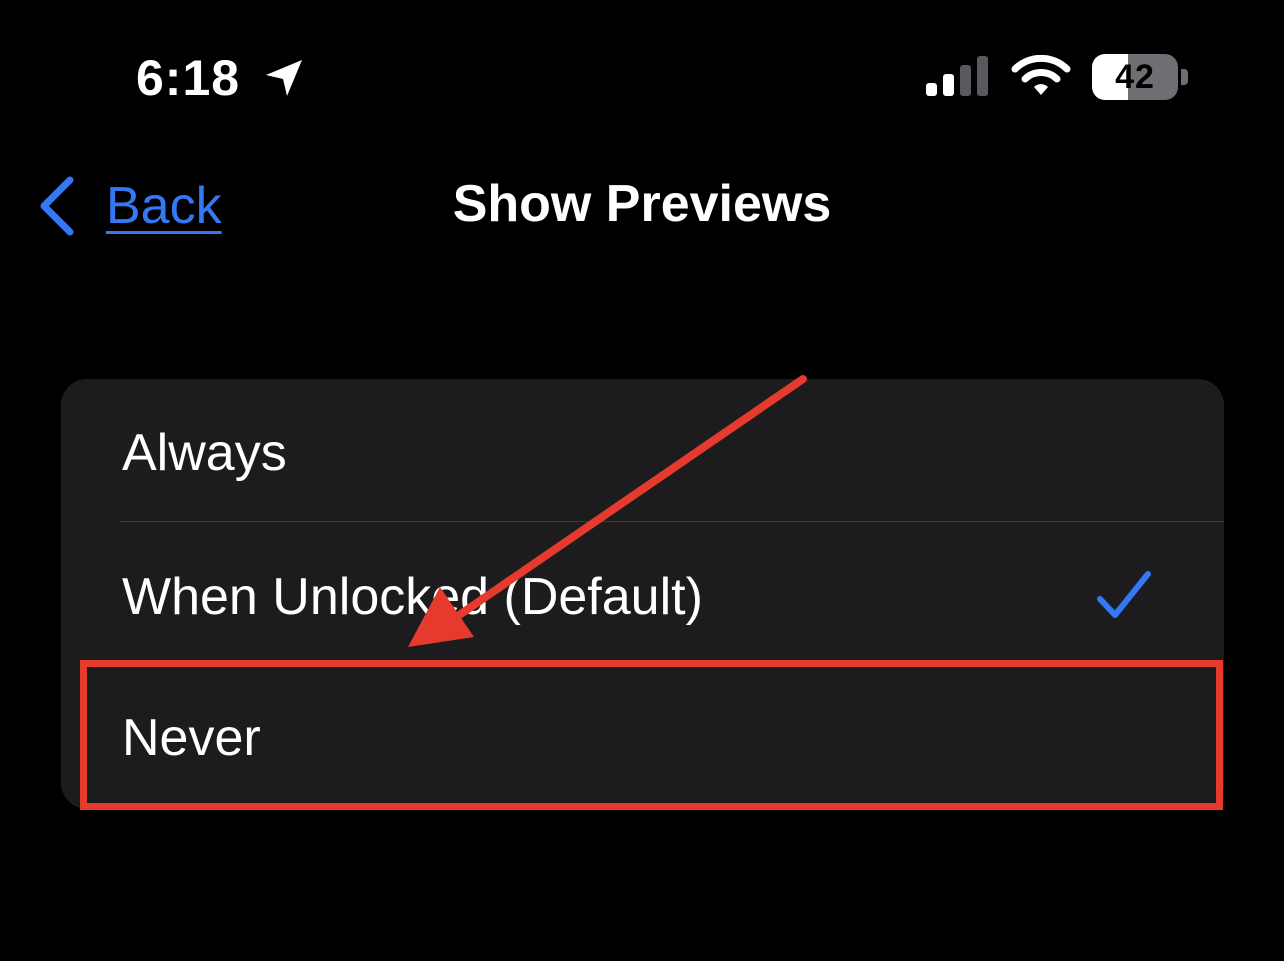 The width and height of the screenshot is (1284, 961). What do you see at coordinates (642, 450) in the screenshot?
I see `option-always: Always` at bounding box center [642, 450].